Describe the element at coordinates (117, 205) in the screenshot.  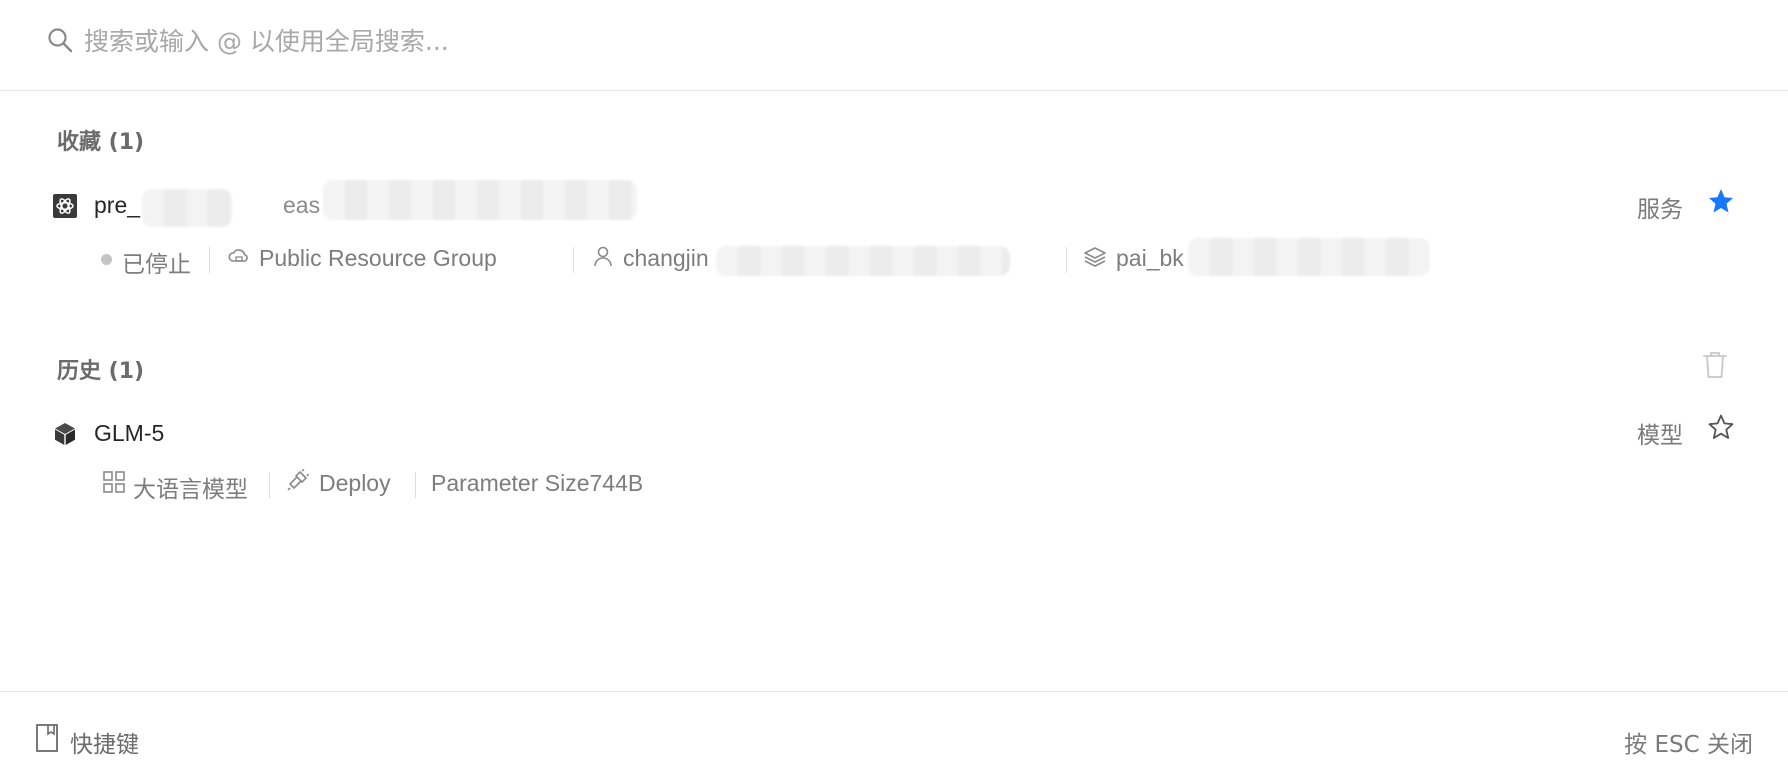
I see `favorite-item-name: pre_` at that location.